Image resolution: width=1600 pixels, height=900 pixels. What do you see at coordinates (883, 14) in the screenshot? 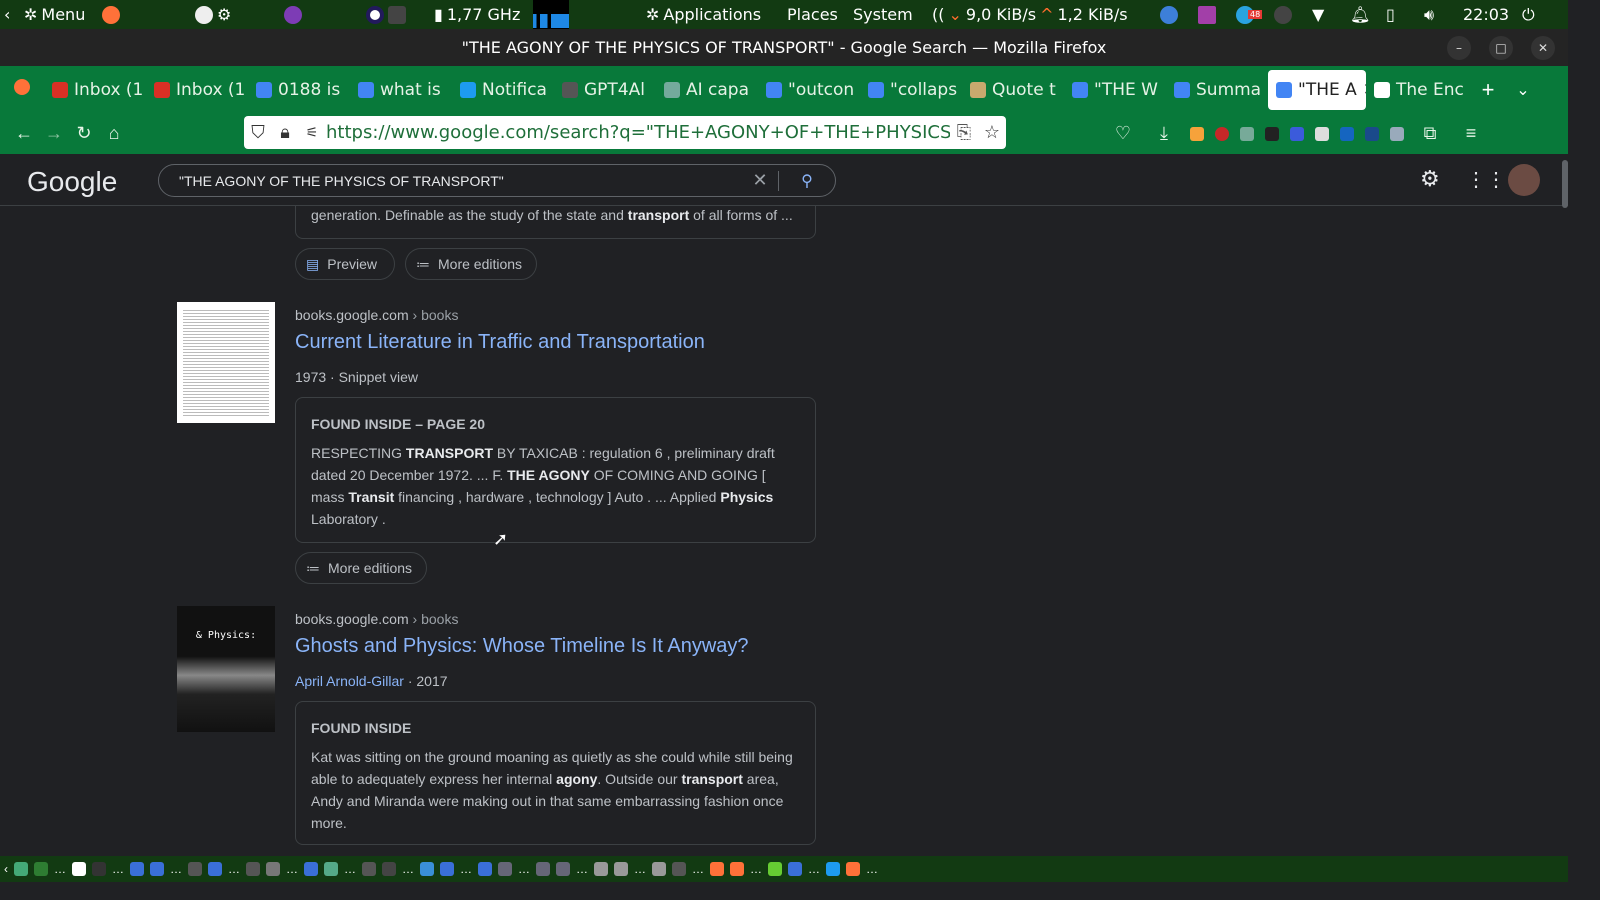
I see `system-menu: System` at bounding box center [883, 14].